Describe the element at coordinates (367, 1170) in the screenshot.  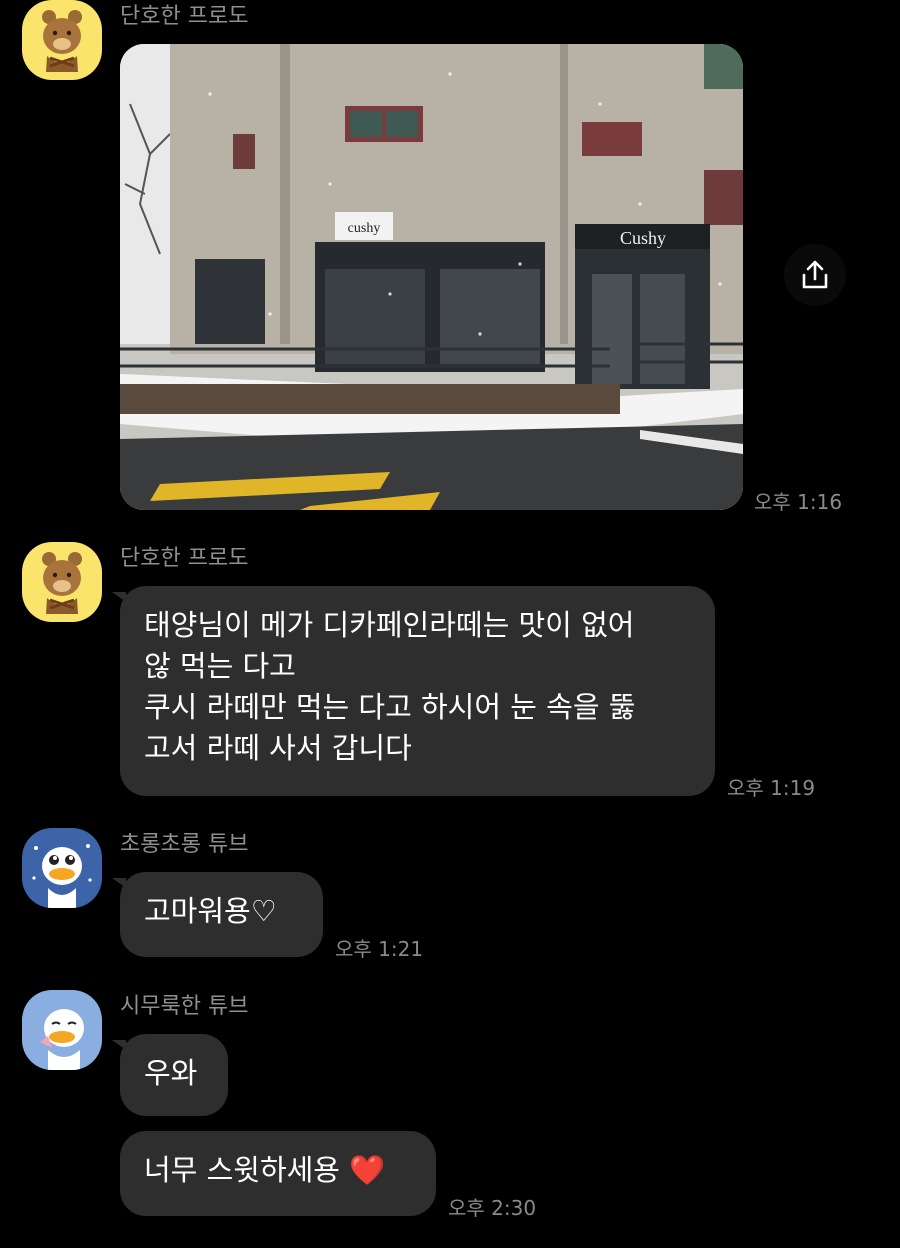
I see `heart-emoji: ❤️` at that location.